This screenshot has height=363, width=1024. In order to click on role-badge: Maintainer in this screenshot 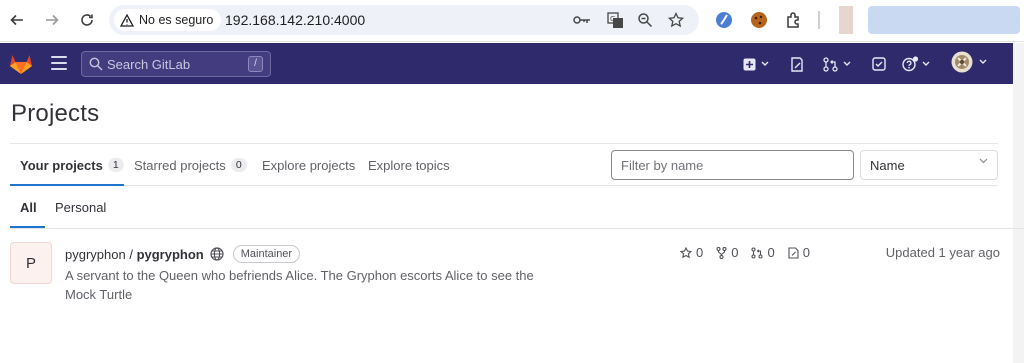, I will do `click(266, 254)`.